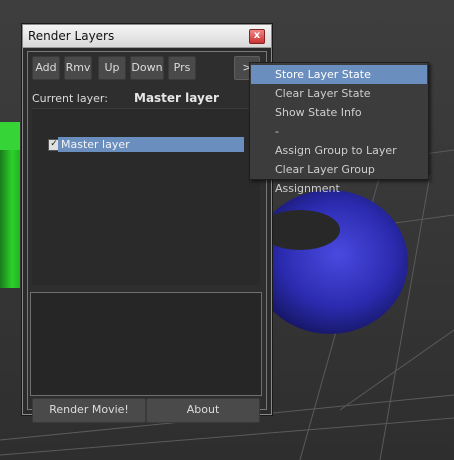 The height and width of the screenshot is (460, 454). Describe the element at coordinates (203, 410) in the screenshot. I see `about-button: About` at that location.